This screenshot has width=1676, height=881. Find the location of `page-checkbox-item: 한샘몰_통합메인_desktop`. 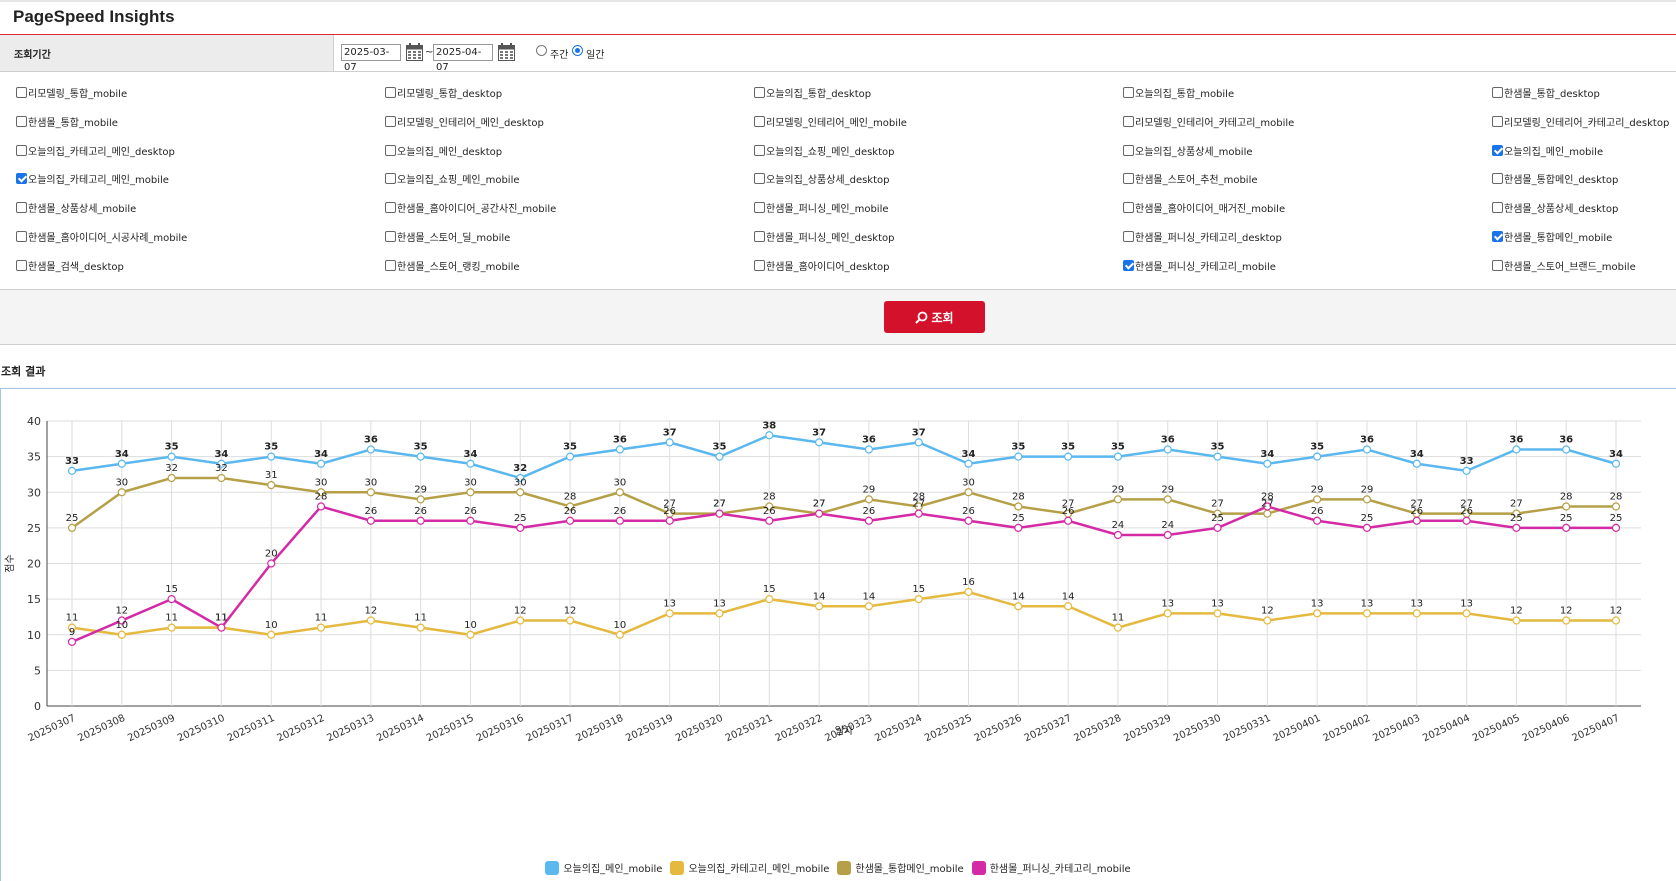

page-checkbox-item: 한샘몰_통합메인_desktop is located at coordinates (1555, 178).